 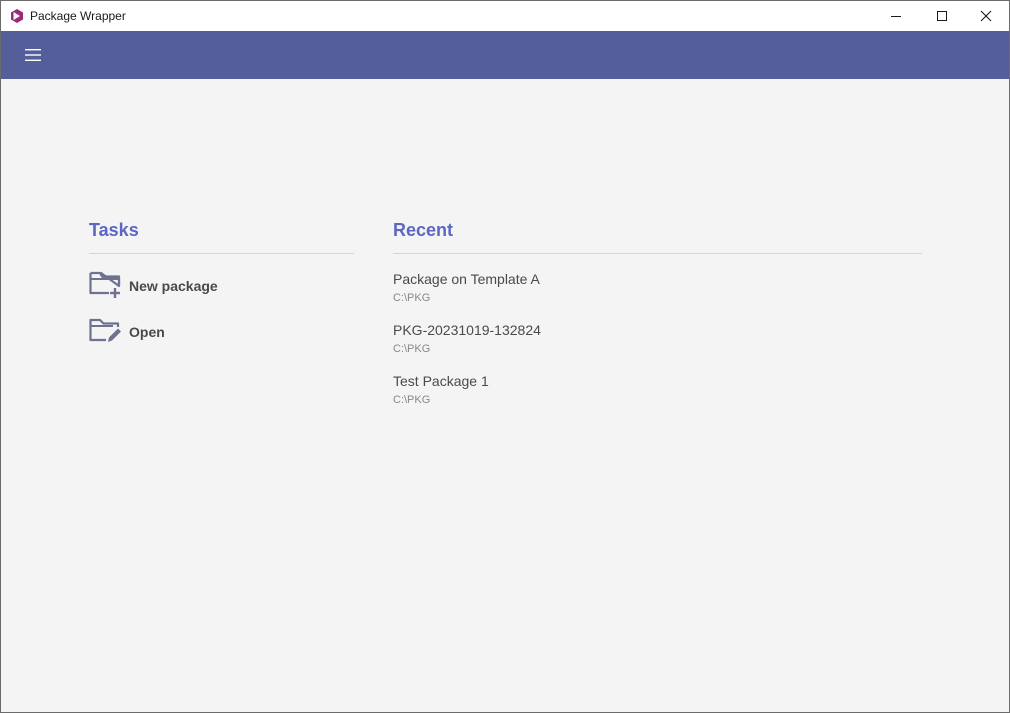 I want to click on recent-item: PKG-20231019-132824 C:\PKG, so click(x=593, y=341).